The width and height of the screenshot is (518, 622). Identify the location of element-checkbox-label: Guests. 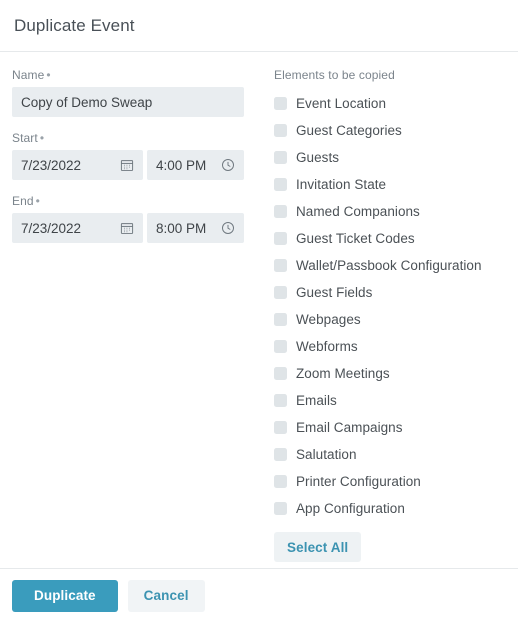
(318, 157).